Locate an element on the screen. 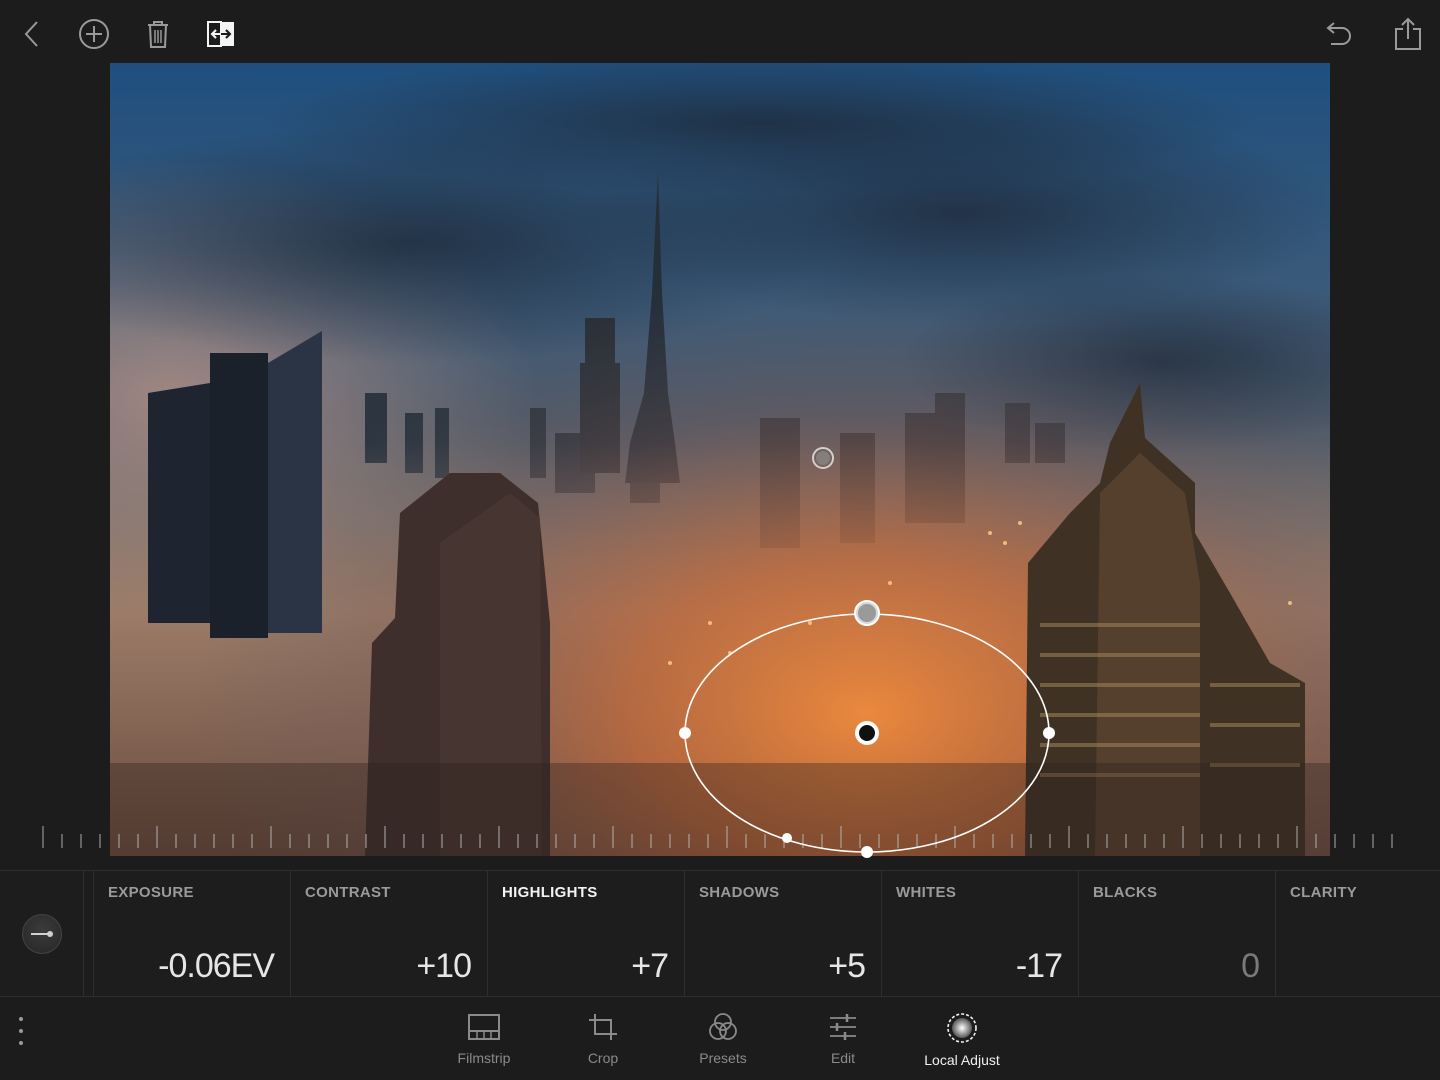 This screenshot has height=1080, width=1440. crop-icon is located at coordinates (603, 1027).